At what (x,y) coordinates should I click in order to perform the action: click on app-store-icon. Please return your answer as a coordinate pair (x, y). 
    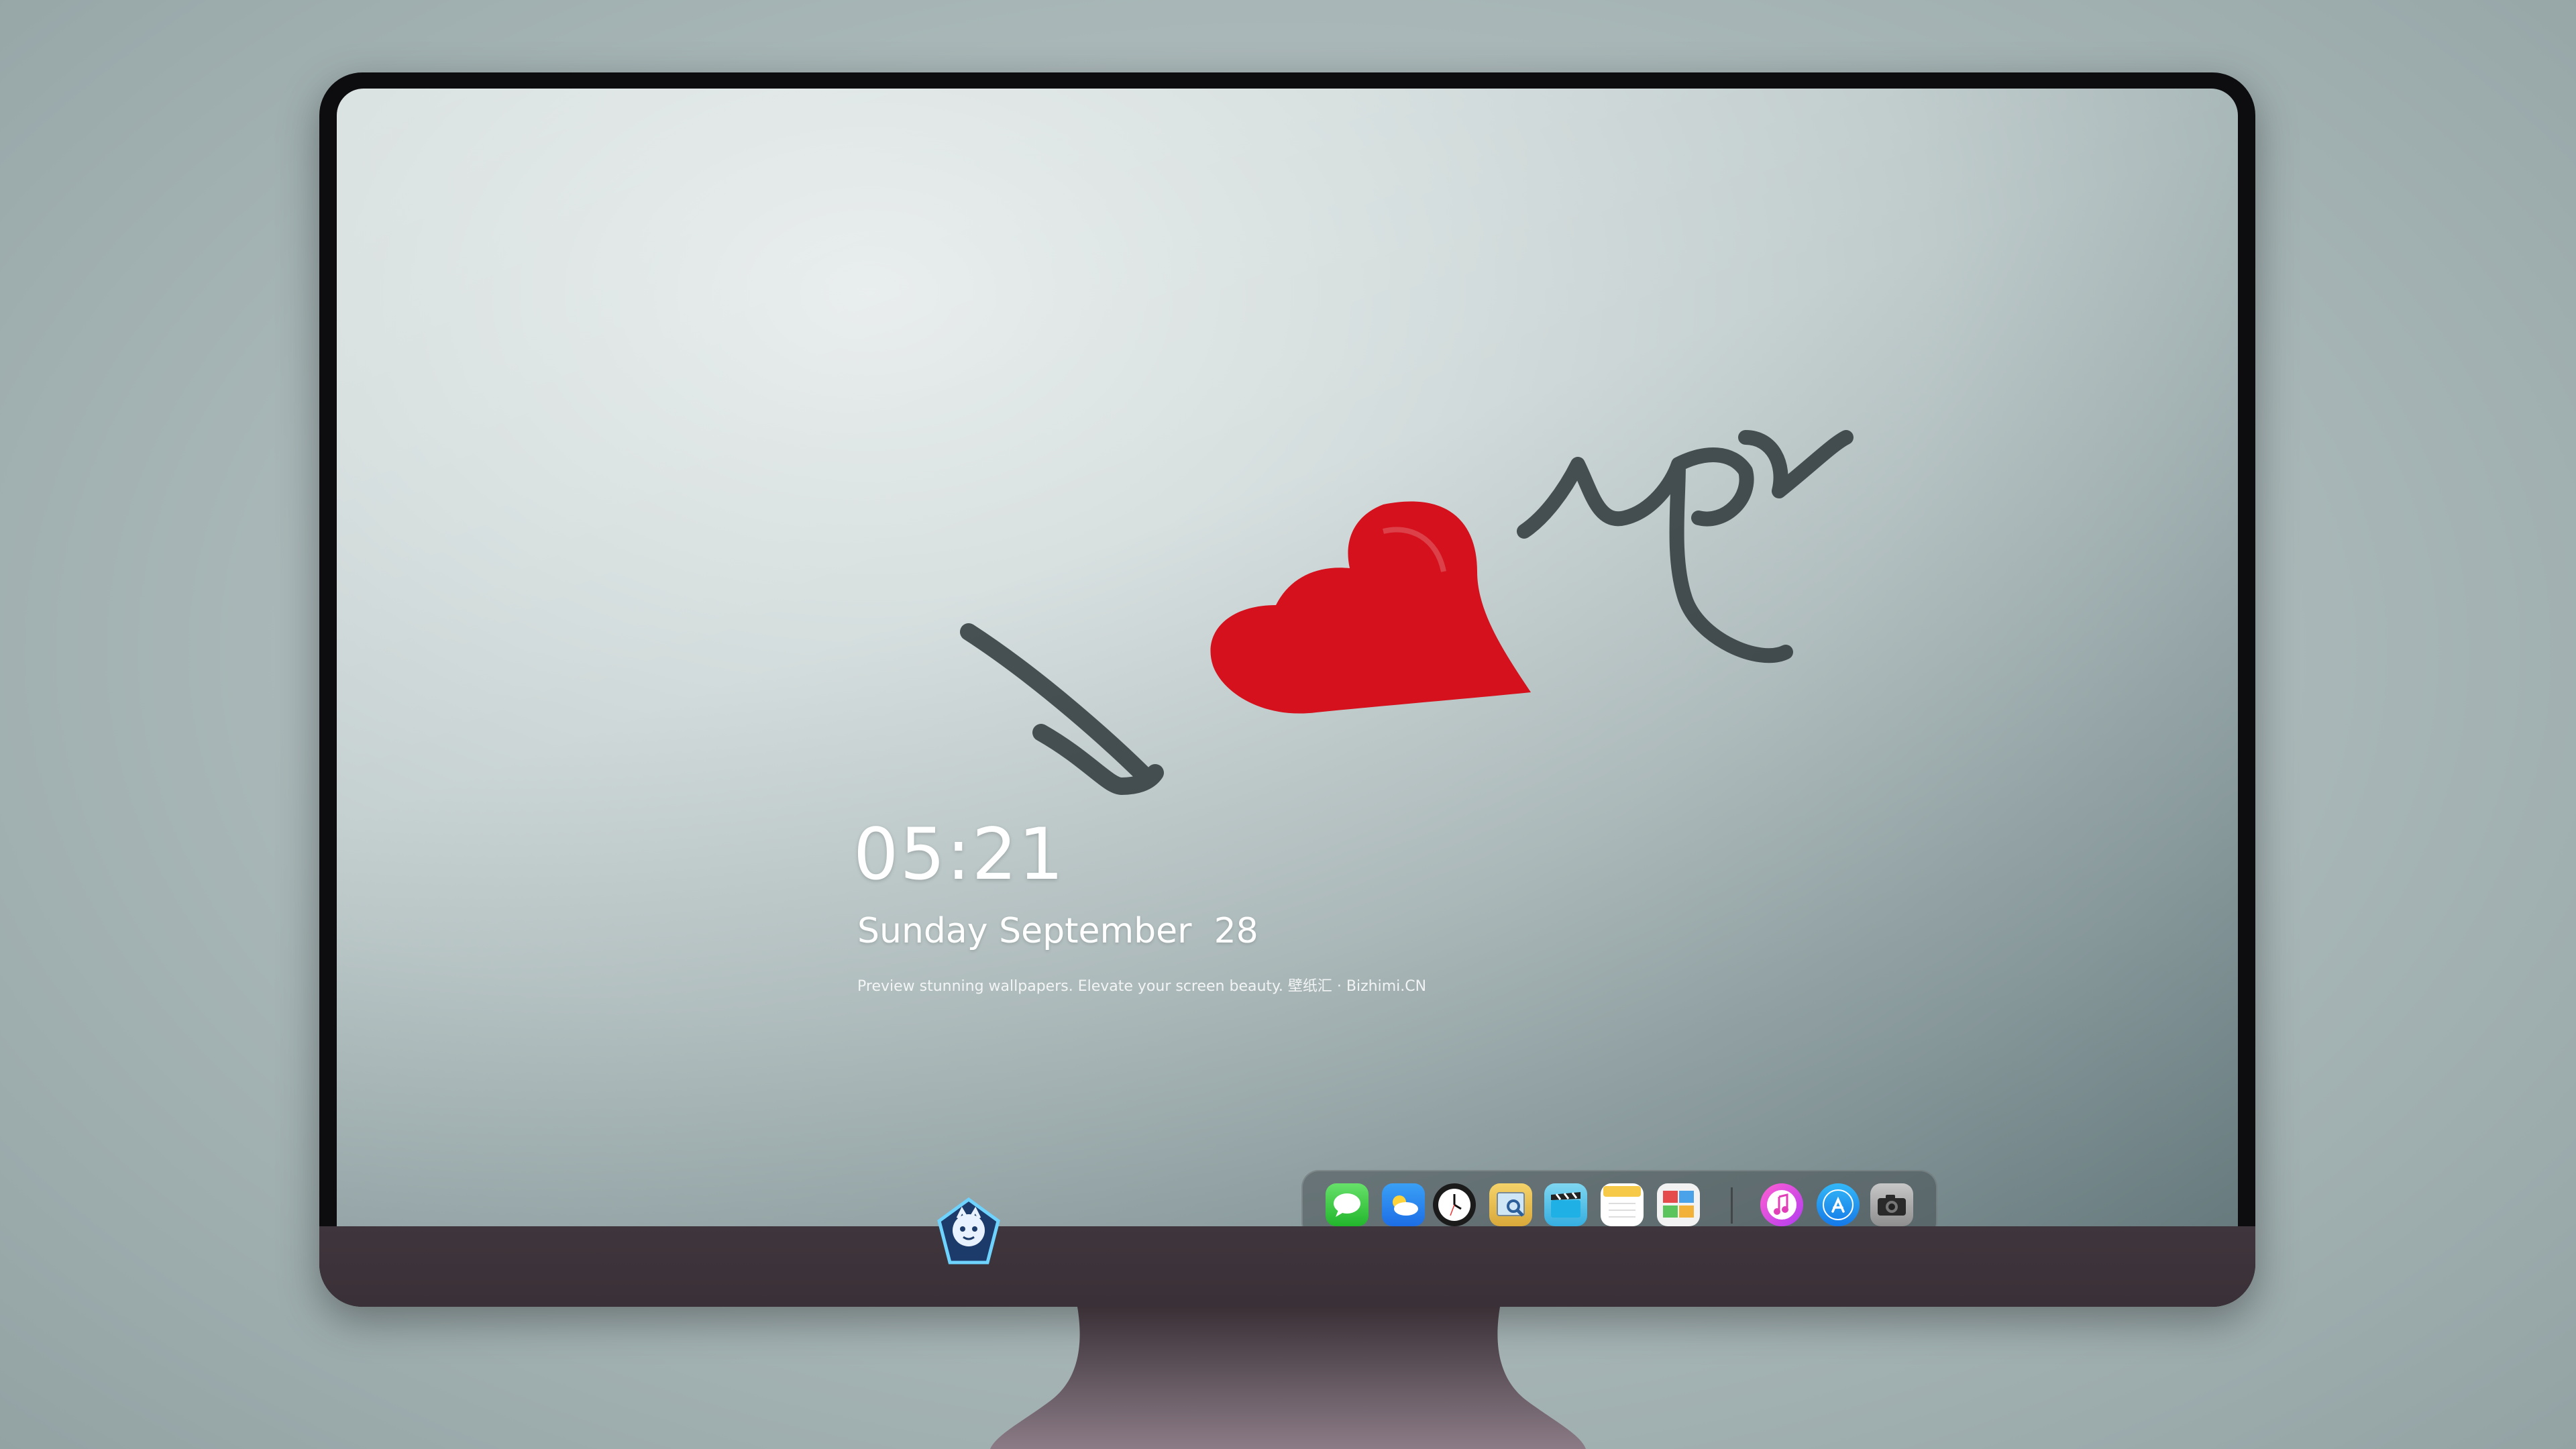
    Looking at the image, I should click on (1838, 1204).